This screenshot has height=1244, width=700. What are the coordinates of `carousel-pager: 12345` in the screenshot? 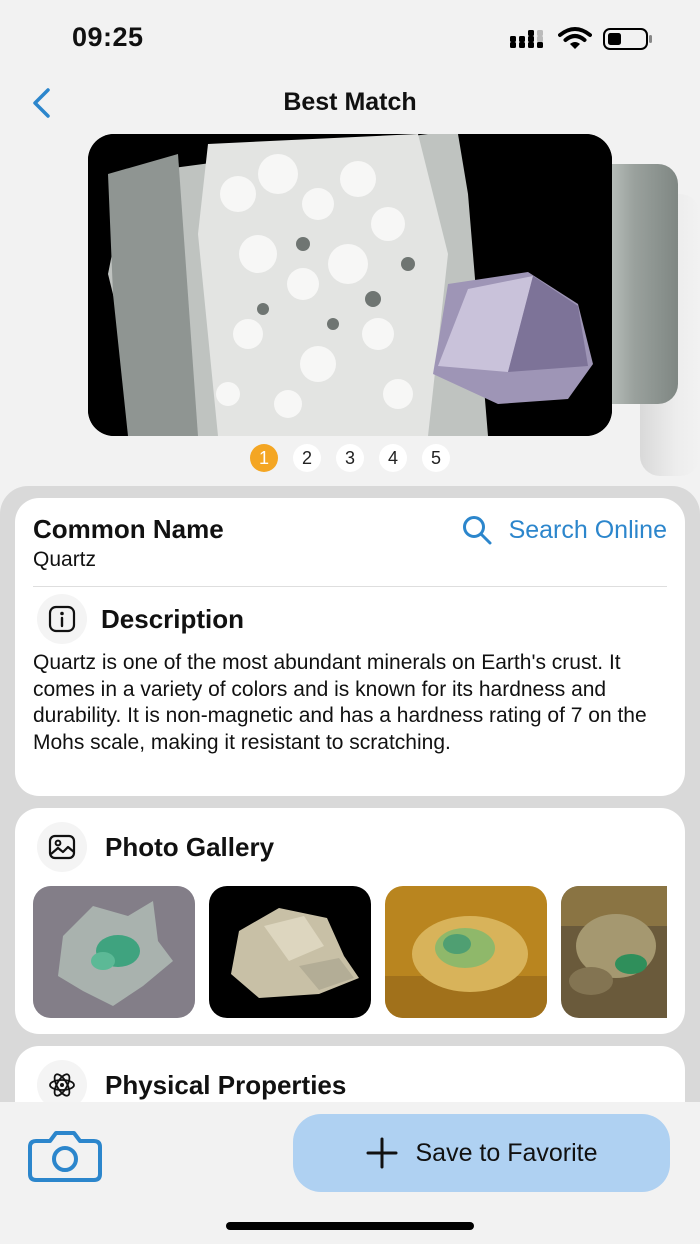 It's located at (350, 459).